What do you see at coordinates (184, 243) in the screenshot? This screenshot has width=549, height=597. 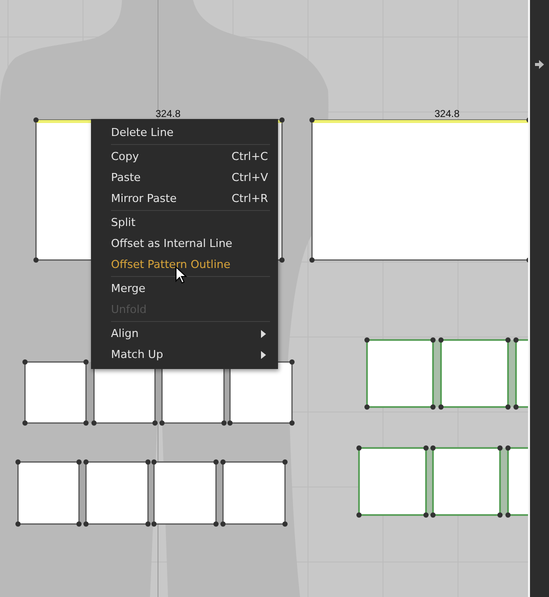 I see `menu-item: Offset as Internal Line` at bounding box center [184, 243].